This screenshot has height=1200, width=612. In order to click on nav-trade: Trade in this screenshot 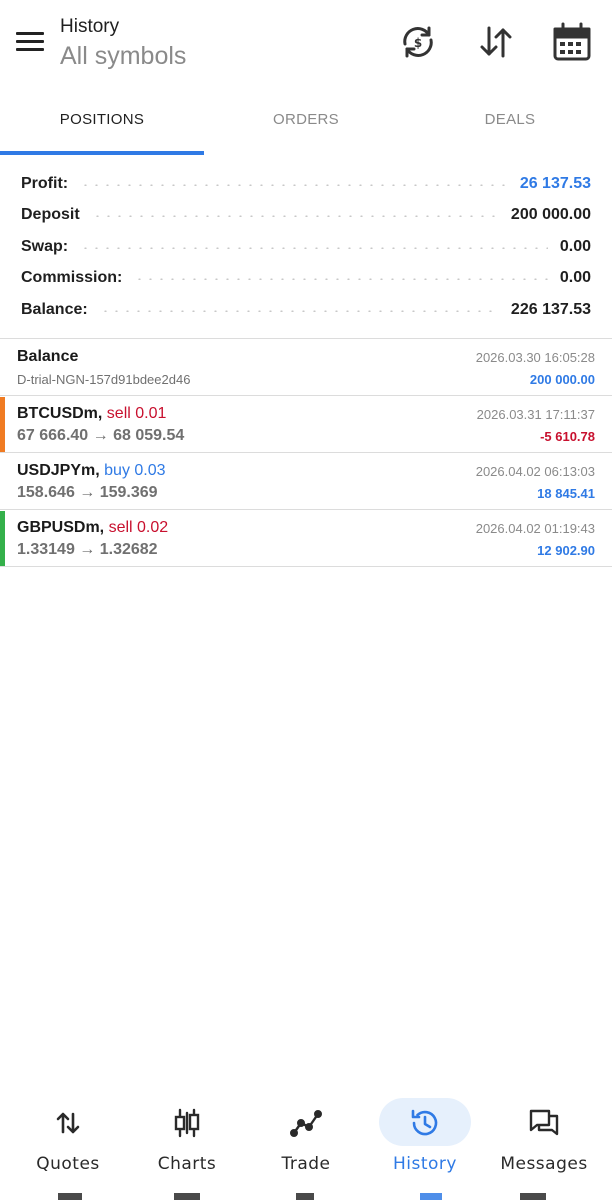, I will do `click(306, 1143)`.